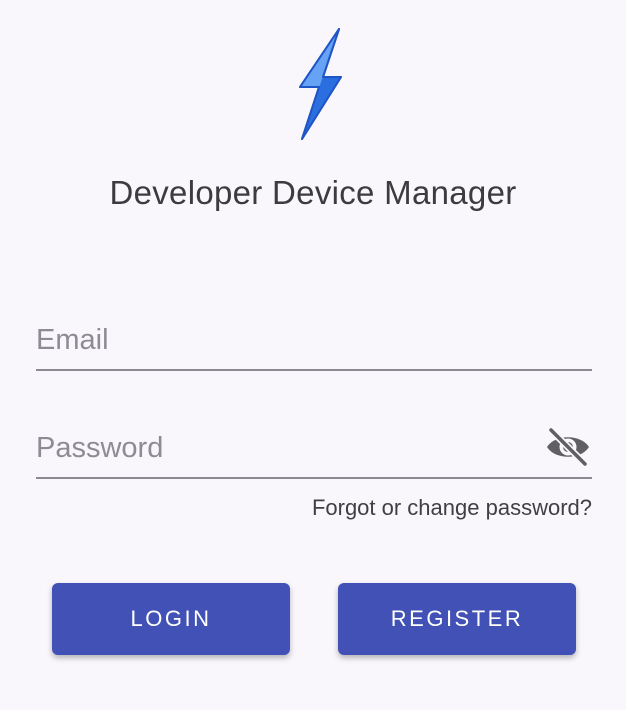  I want to click on page-title: Developer Device Manager, so click(313, 192).